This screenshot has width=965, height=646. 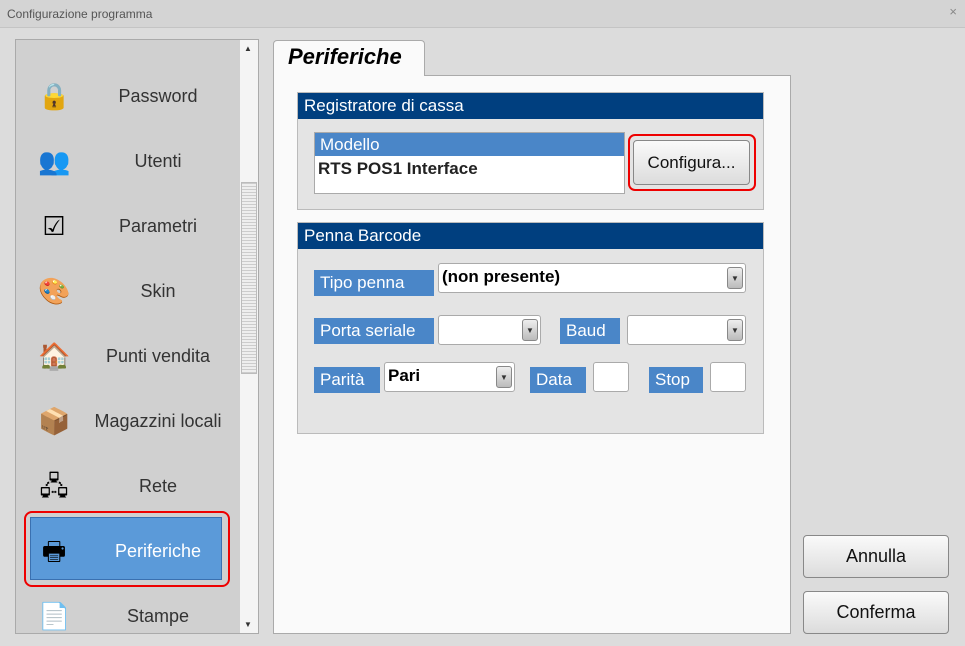 What do you see at coordinates (876, 556) in the screenshot?
I see `cancel-button: Annulla` at bounding box center [876, 556].